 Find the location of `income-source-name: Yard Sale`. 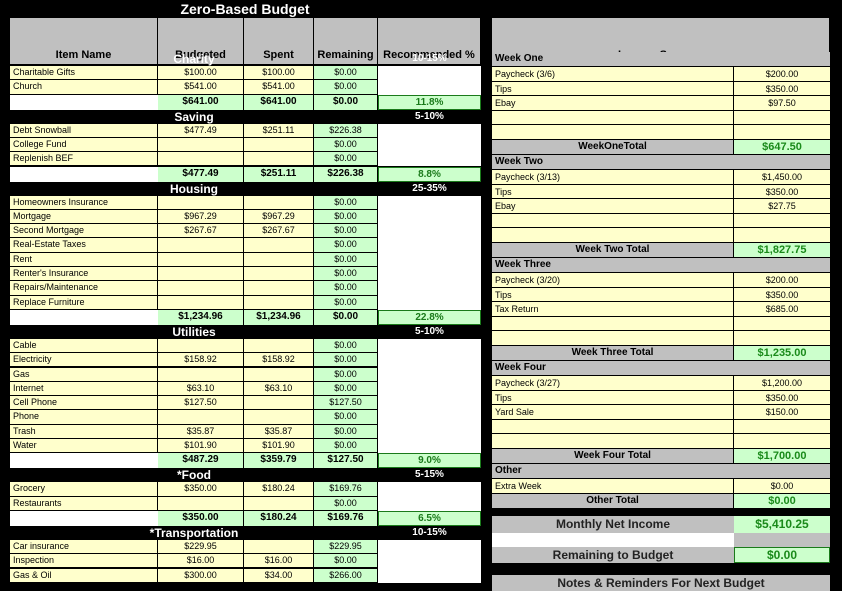

income-source-name: Yard Sale is located at coordinates (613, 412).